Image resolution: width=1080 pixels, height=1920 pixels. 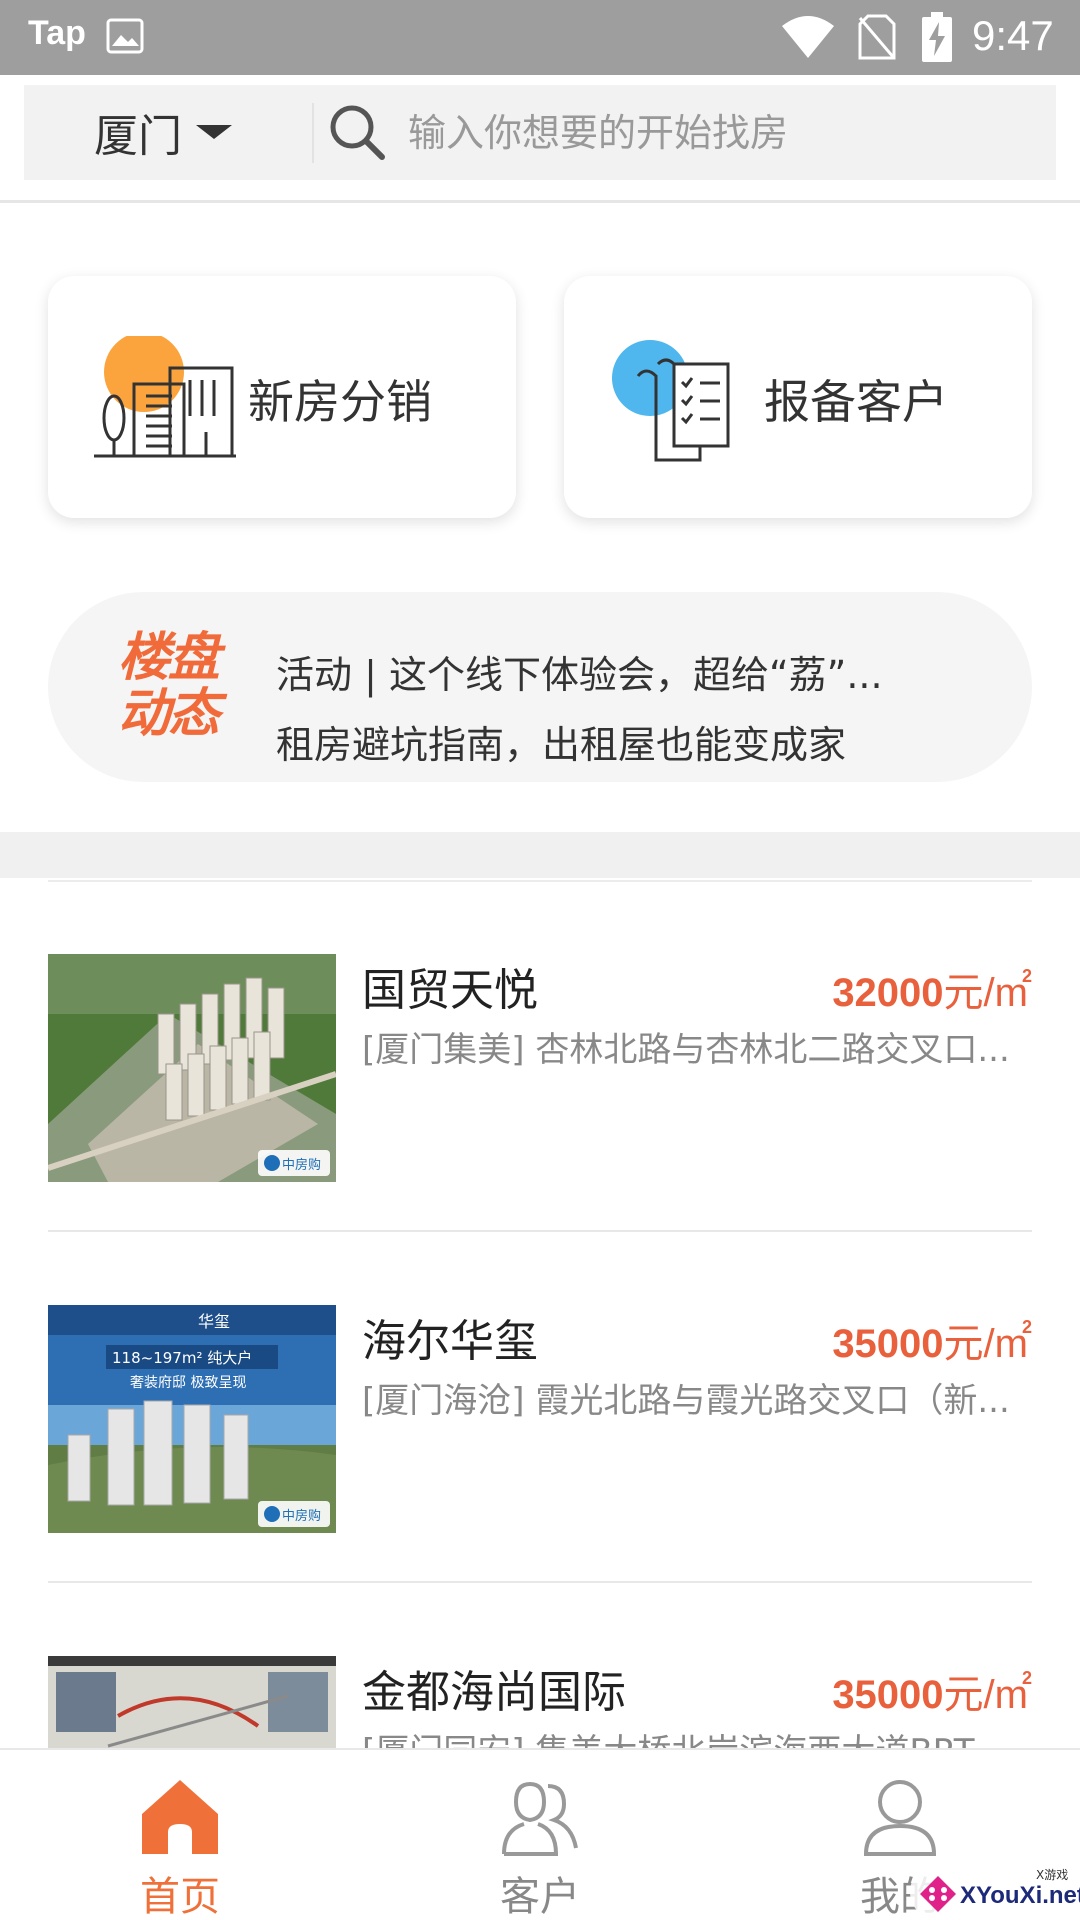 What do you see at coordinates (182, 1358) in the screenshot?
I see `thumb-line1: 118~197m² 纯大户` at bounding box center [182, 1358].